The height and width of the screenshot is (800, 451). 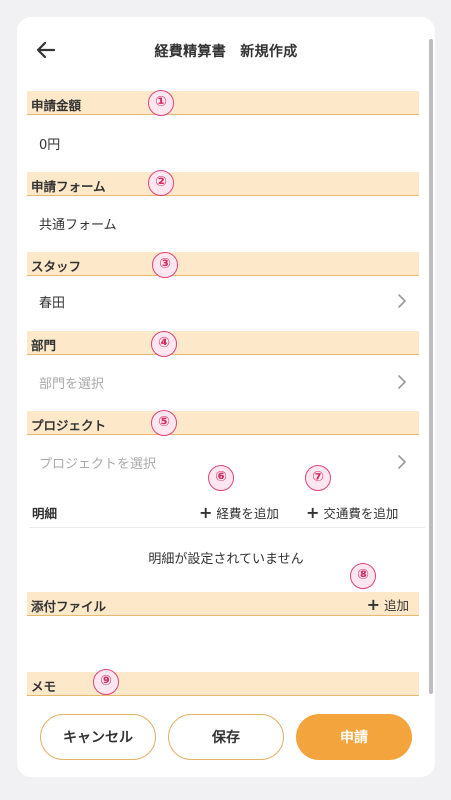 I want to click on save-button: 保存, so click(x=226, y=737).